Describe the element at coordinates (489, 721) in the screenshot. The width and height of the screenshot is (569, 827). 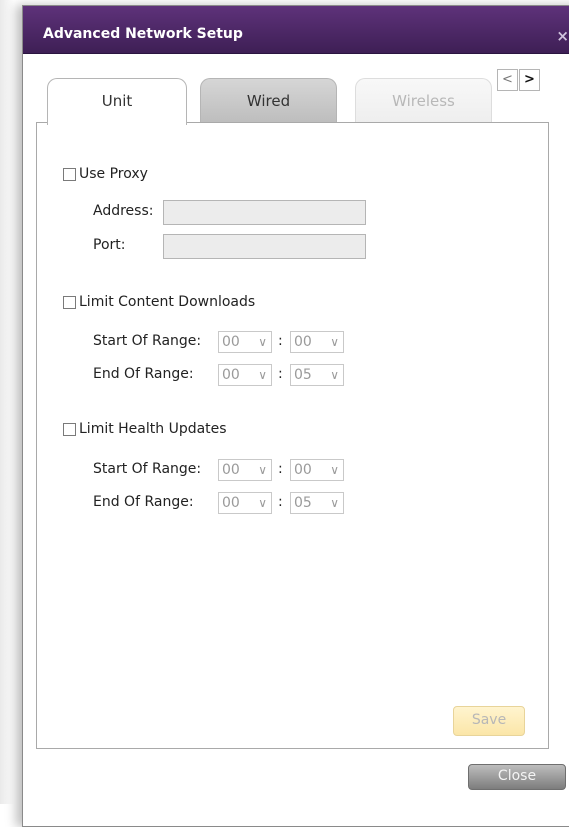
I see `save-button: Save` at that location.